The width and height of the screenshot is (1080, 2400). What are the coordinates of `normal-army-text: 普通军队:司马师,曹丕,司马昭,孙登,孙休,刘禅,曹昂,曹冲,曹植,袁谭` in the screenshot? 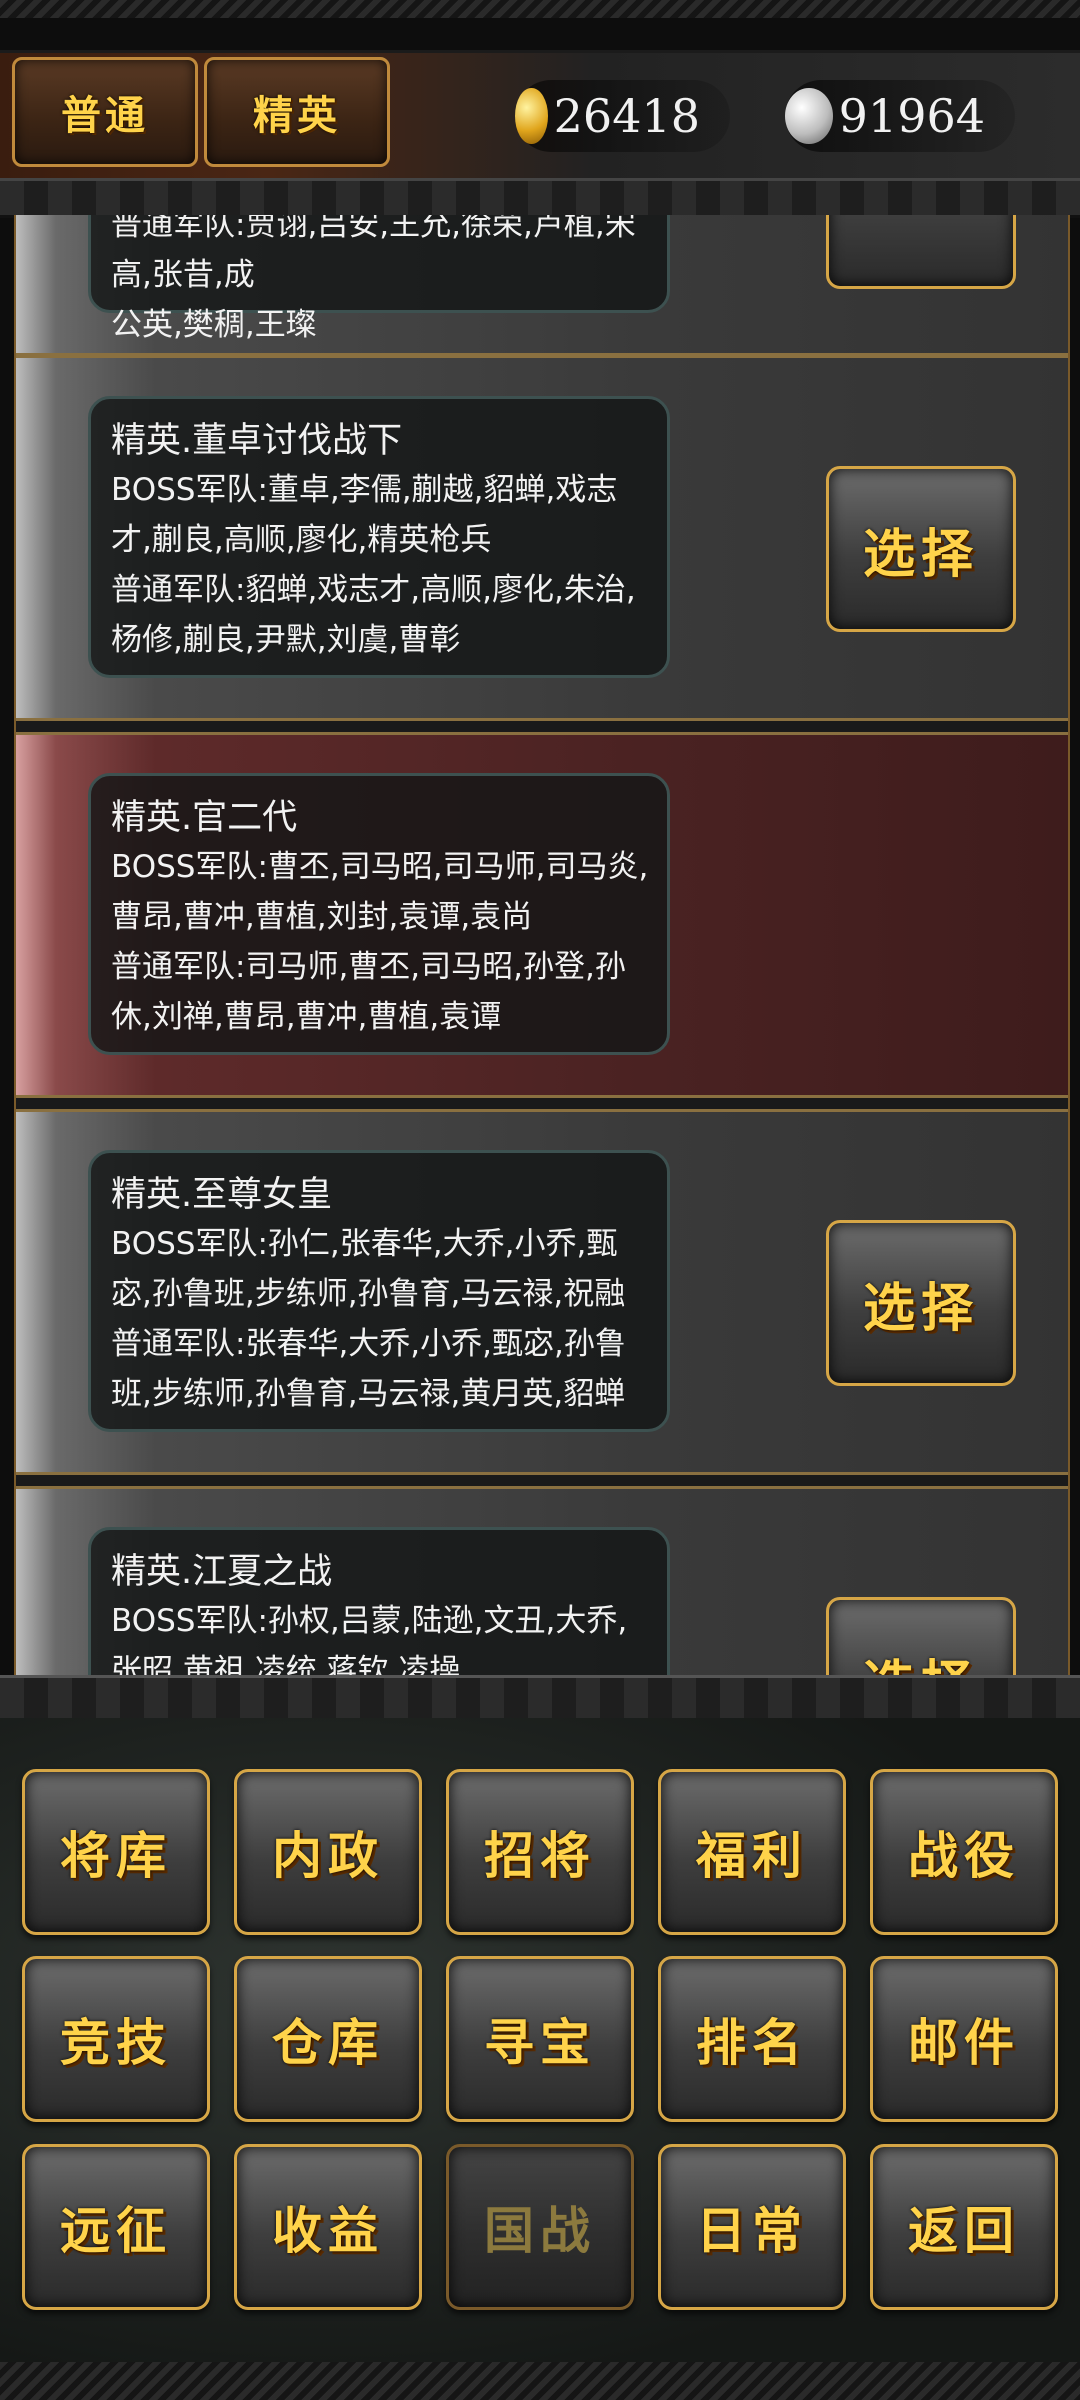 It's located at (368, 992).